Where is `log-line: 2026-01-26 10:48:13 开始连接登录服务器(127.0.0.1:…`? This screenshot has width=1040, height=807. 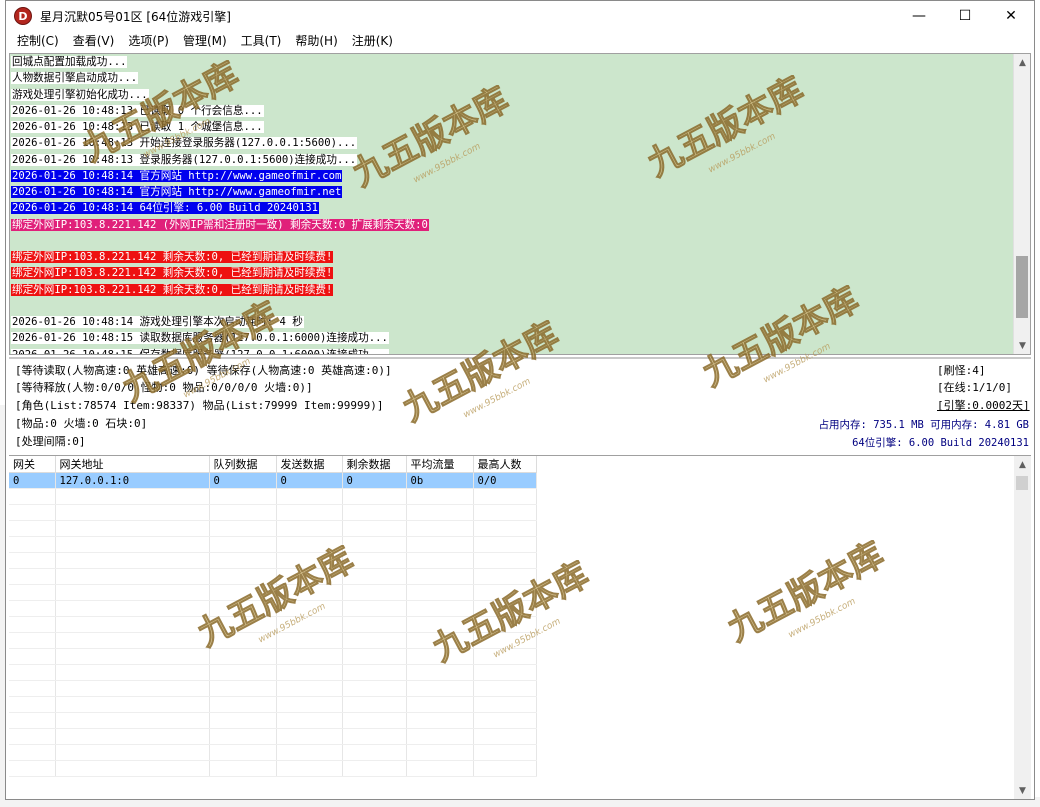 log-line: 2026-01-26 10:48:13 开始连接登录服务器(127.0.0.1:… is located at coordinates (220, 143).